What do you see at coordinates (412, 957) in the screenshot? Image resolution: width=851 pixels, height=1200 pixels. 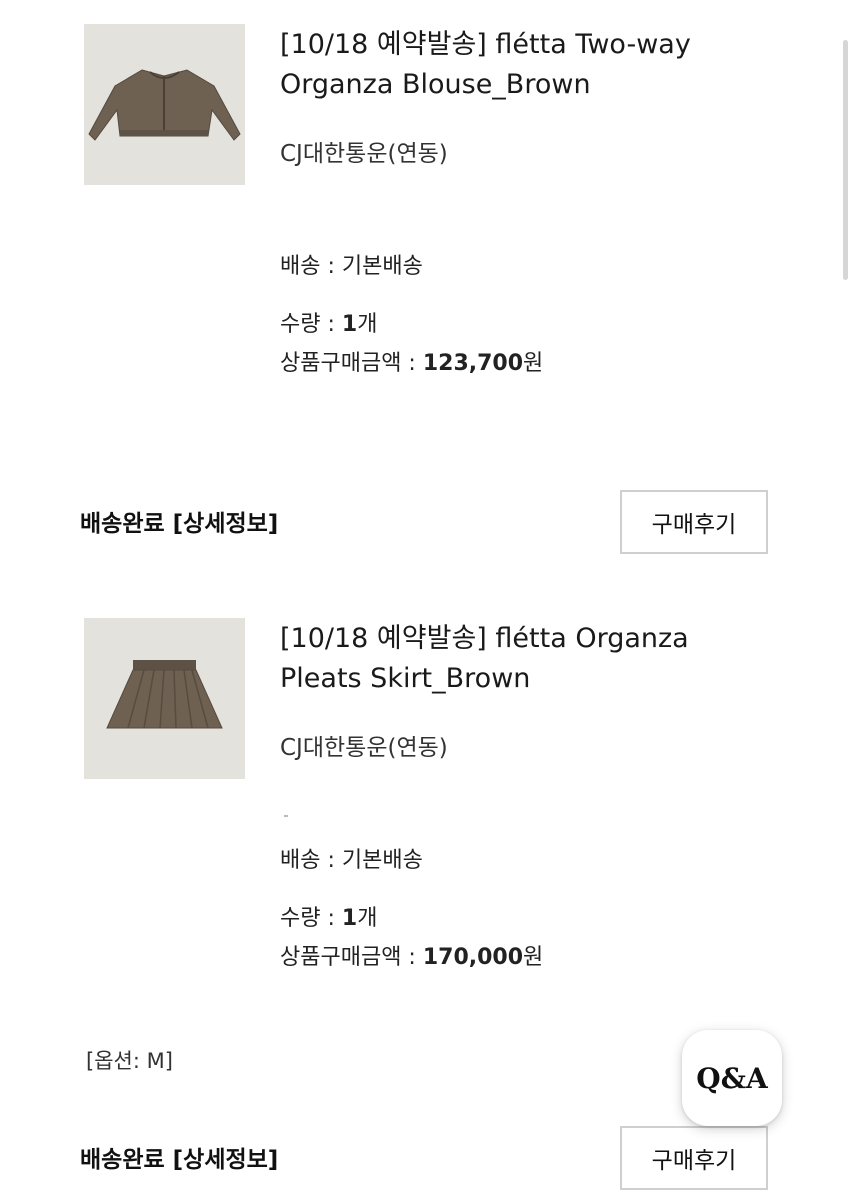 I see `purchase-amount: 상품구매금액 : 170,000원` at bounding box center [412, 957].